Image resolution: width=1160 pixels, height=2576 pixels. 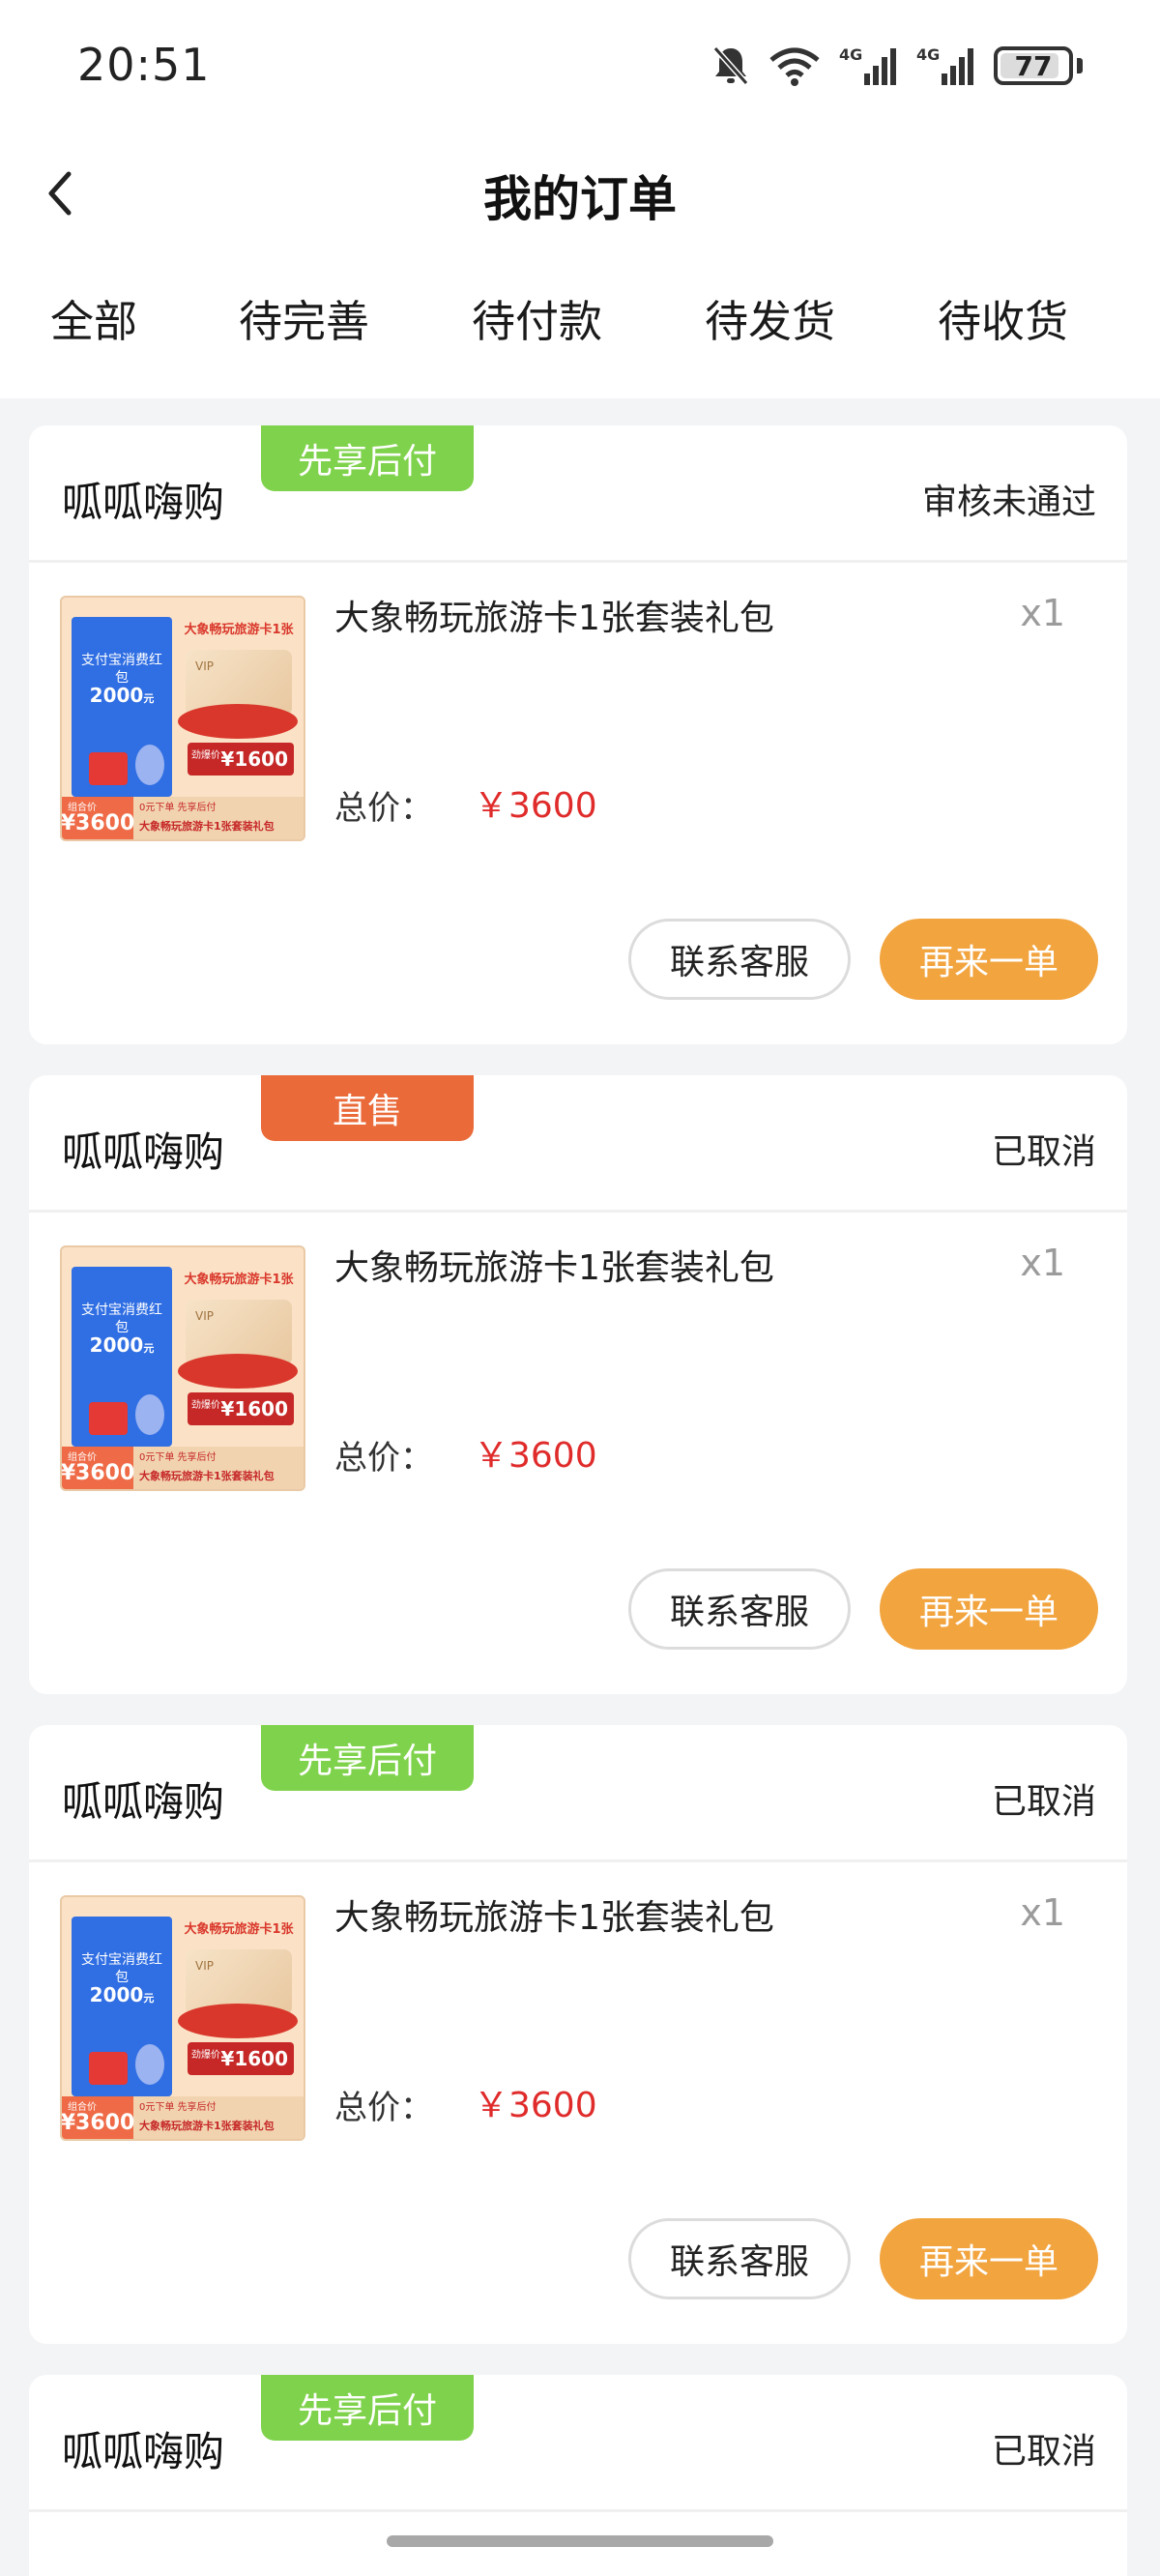 I want to click on tab-all: 全部, so click(x=94, y=317).